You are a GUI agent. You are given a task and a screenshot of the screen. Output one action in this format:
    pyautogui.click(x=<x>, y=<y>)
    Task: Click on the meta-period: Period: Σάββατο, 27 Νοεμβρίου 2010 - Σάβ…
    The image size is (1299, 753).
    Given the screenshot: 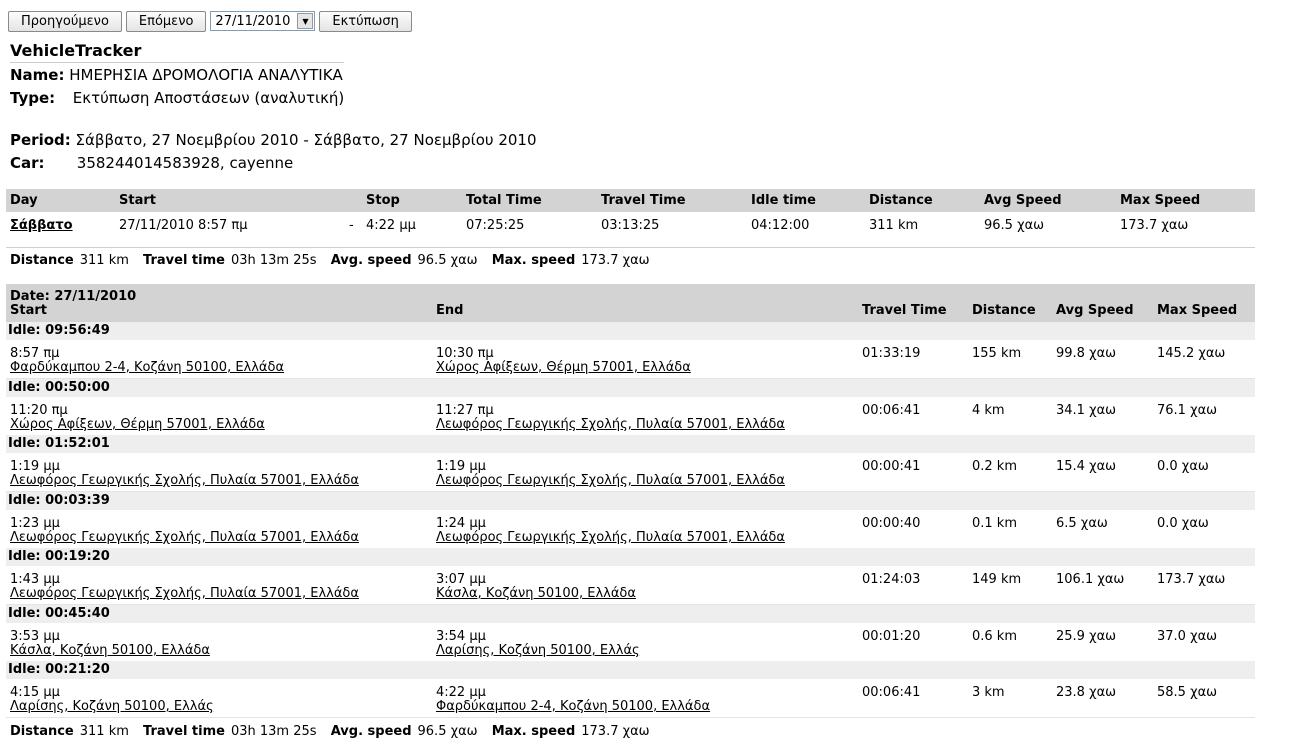 What is the action you would take?
    pyautogui.click(x=273, y=140)
    